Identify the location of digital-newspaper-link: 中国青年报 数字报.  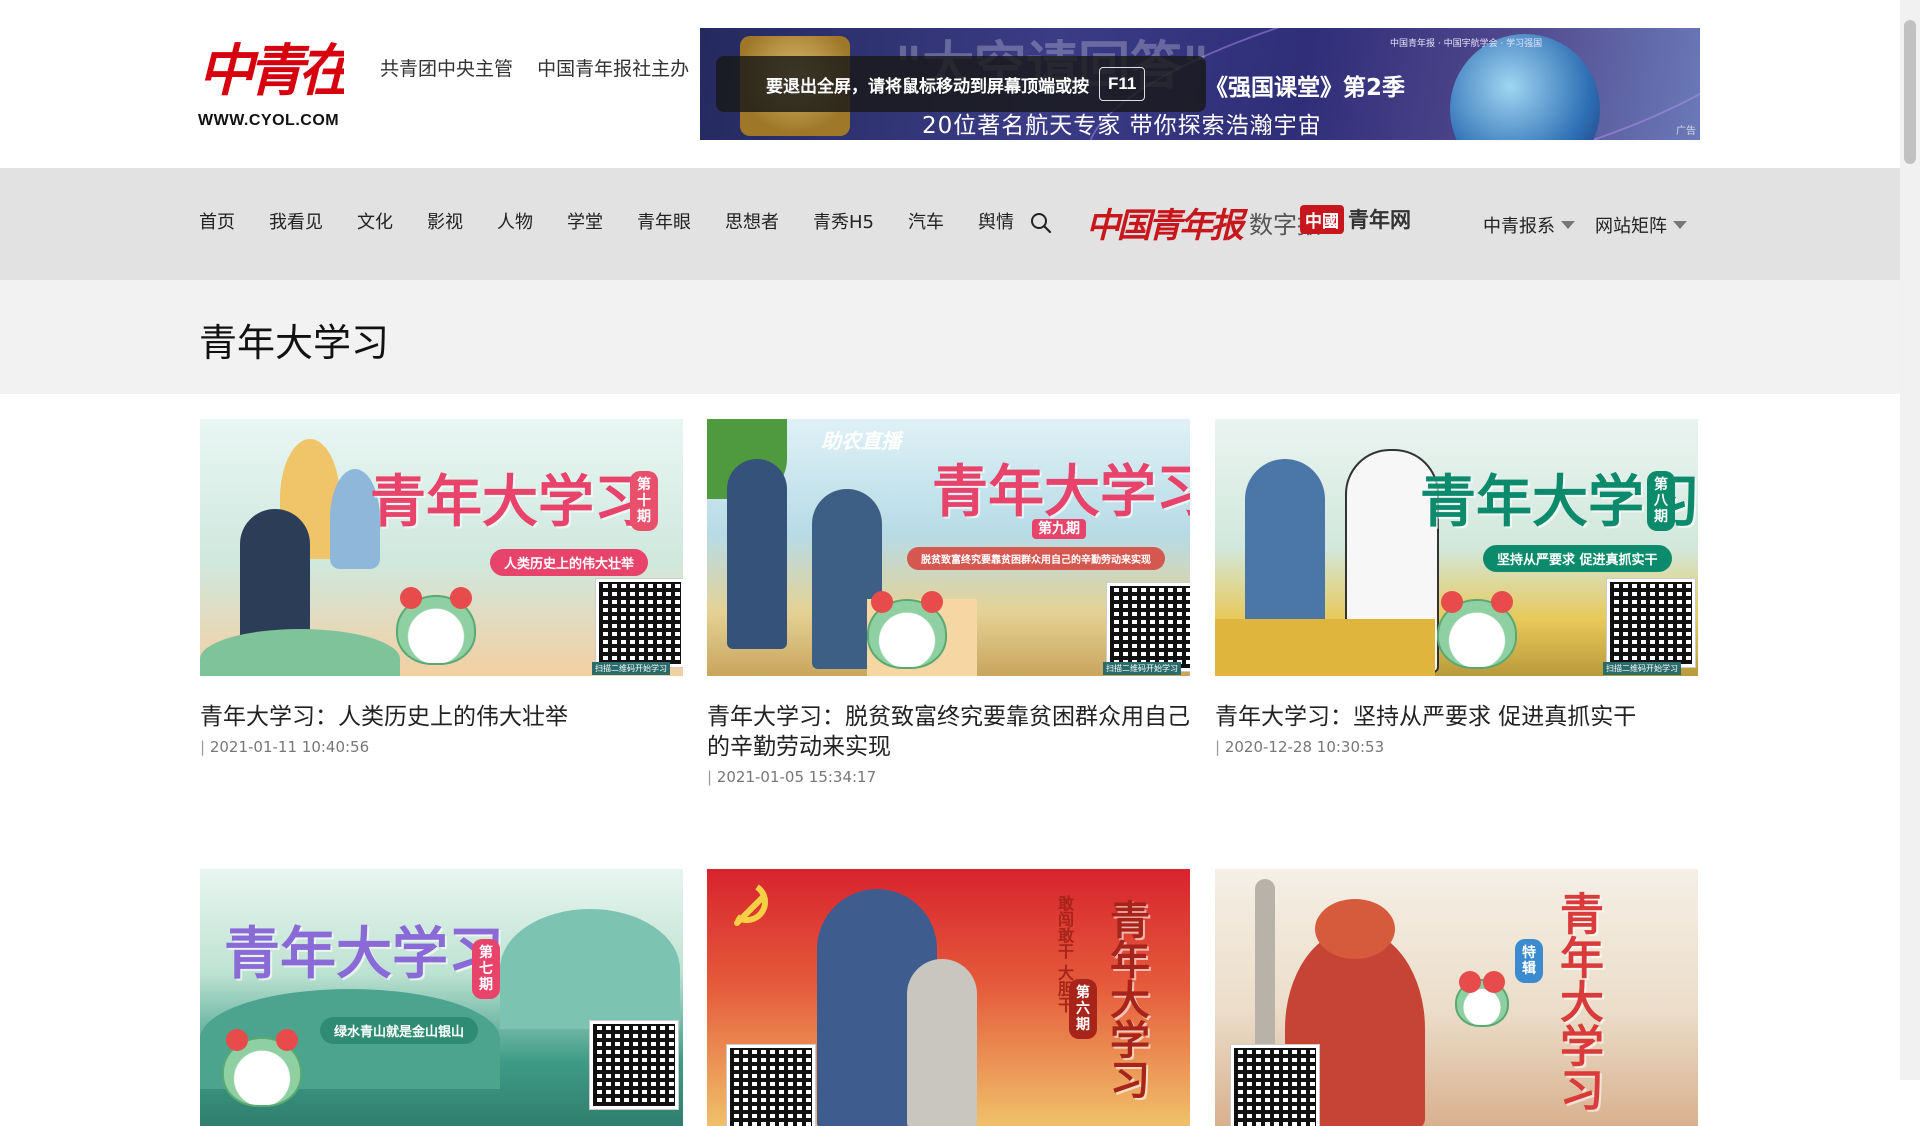
(1203, 222).